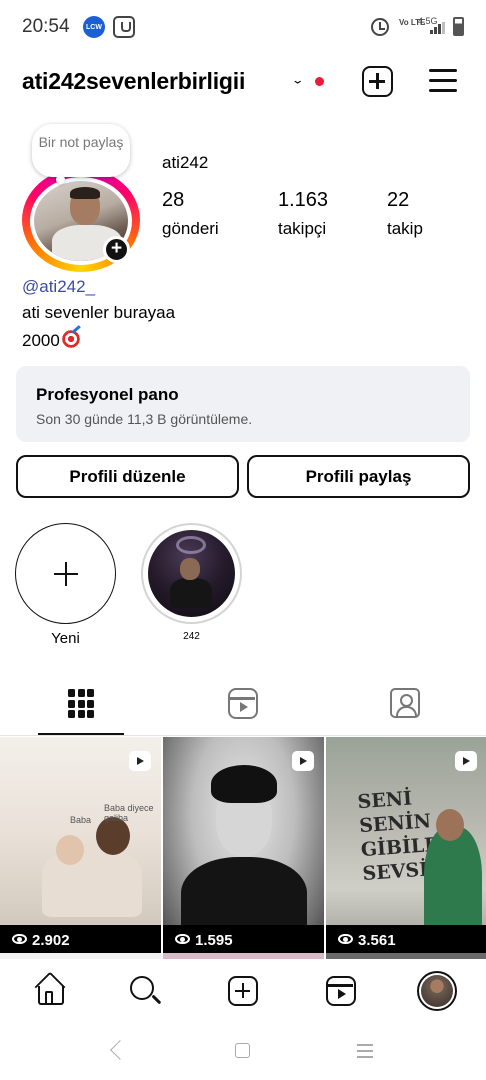  What do you see at coordinates (303, 200) in the screenshot?
I see `stat-value: 1.163` at bounding box center [303, 200].